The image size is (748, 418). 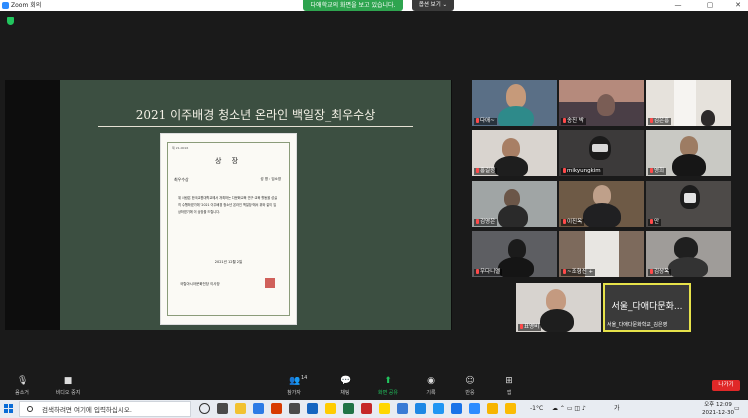 What do you see at coordinates (346, 381) in the screenshot?
I see `chat-bubble-icon: 💬` at bounding box center [346, 381].